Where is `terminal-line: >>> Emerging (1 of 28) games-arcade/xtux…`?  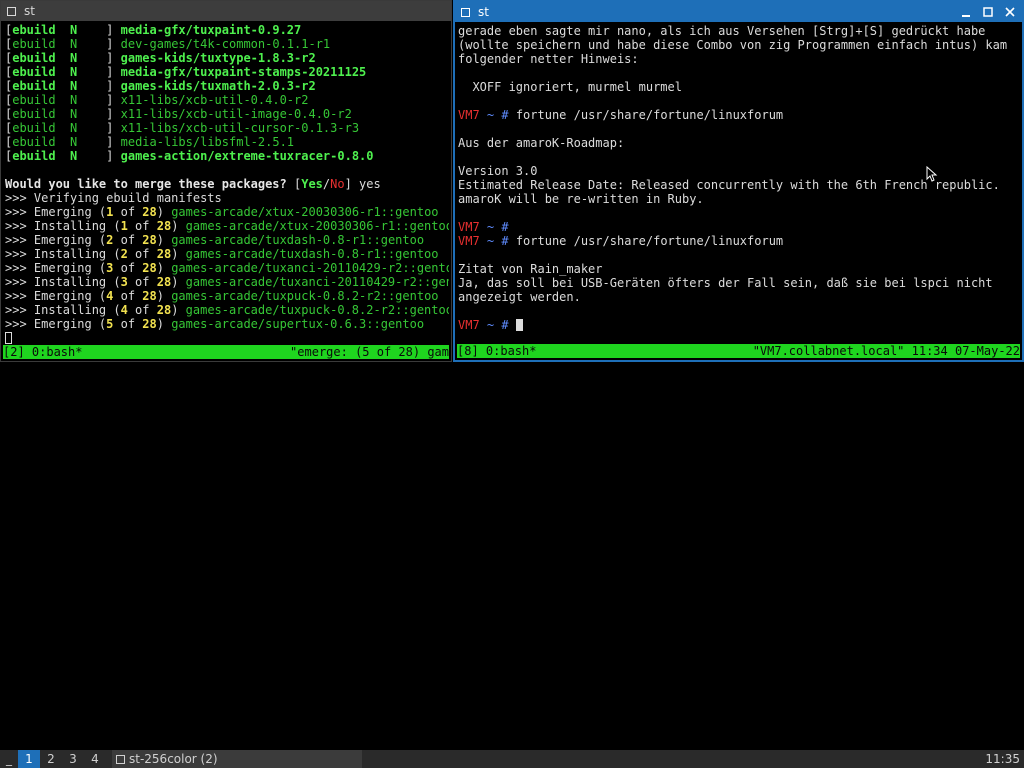
terminal-line: >>> Emerging (1 of 28) games-arcade/xtux… is located at coordinates (227, 212).